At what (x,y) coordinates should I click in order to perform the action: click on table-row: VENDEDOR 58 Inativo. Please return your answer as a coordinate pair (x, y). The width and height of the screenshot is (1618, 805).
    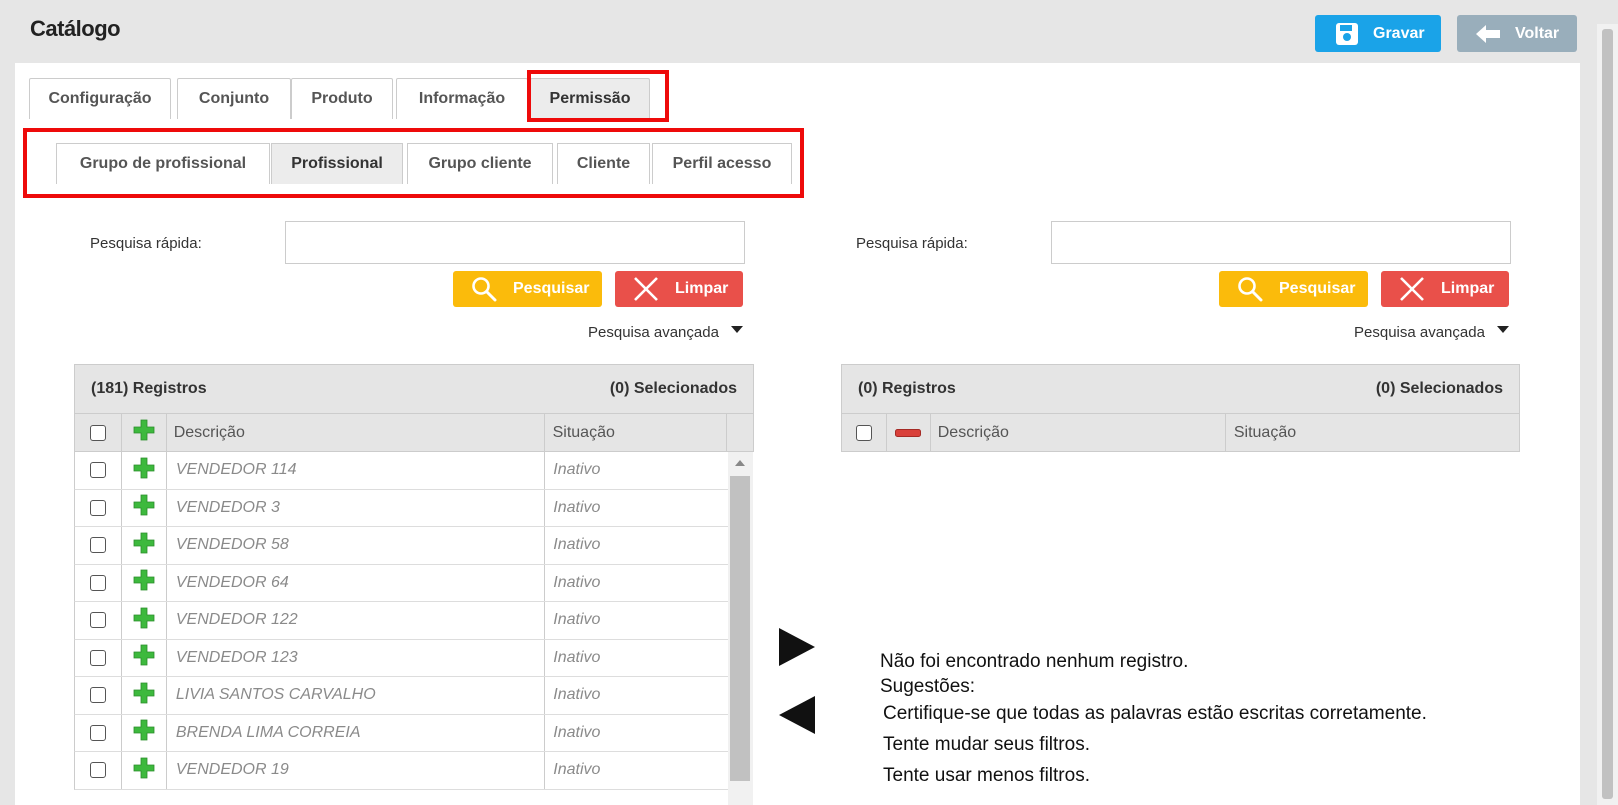
    Looking at the image, I should click on (401, 546).